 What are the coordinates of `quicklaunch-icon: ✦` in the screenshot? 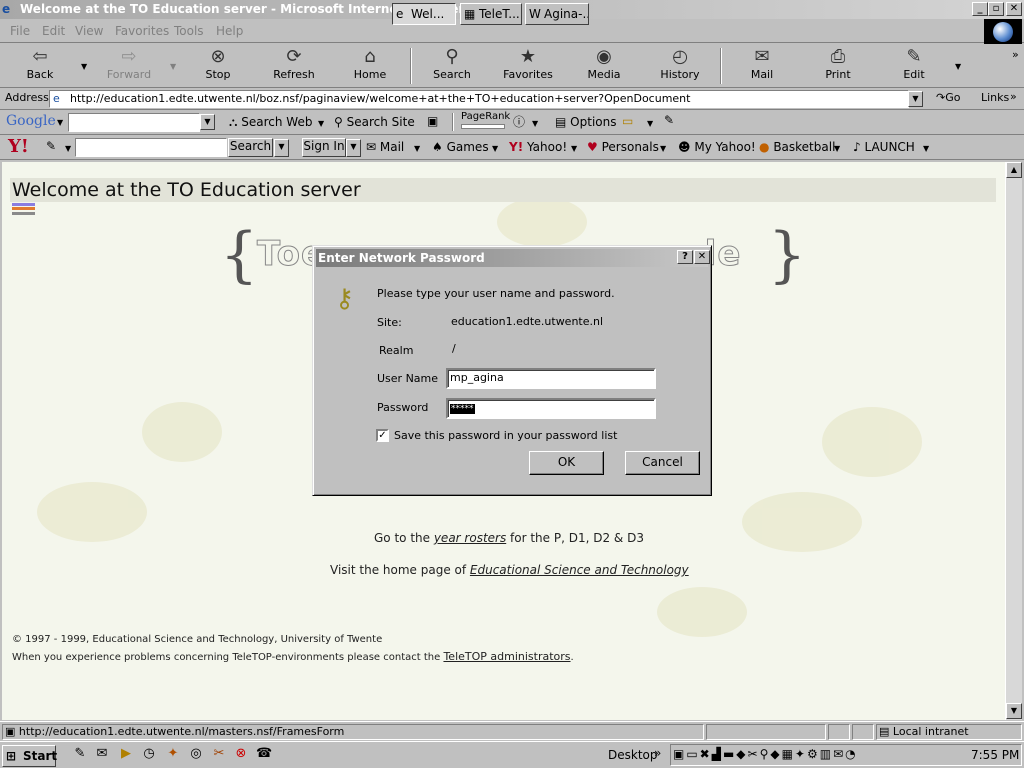 It's located at (173, 754).